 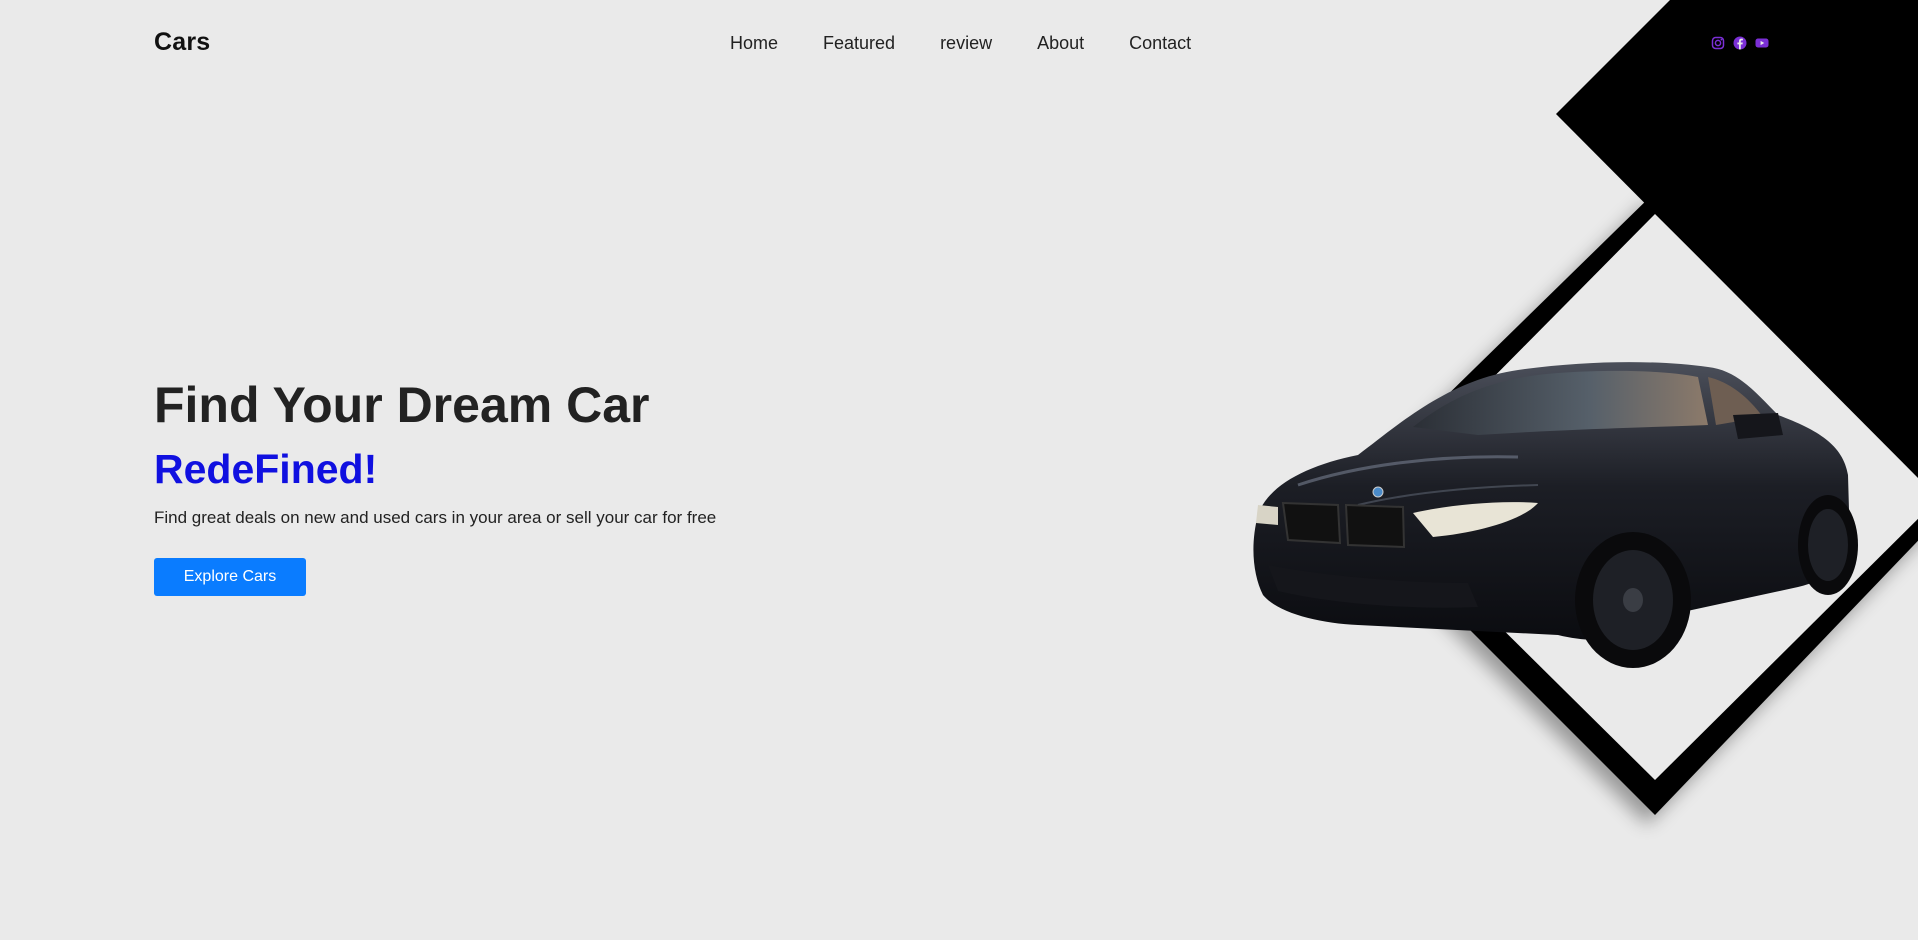 What do you see at coordinates (1555, 515) in the screenshot?
I see `car-image` at bounding box center [1555, 515].